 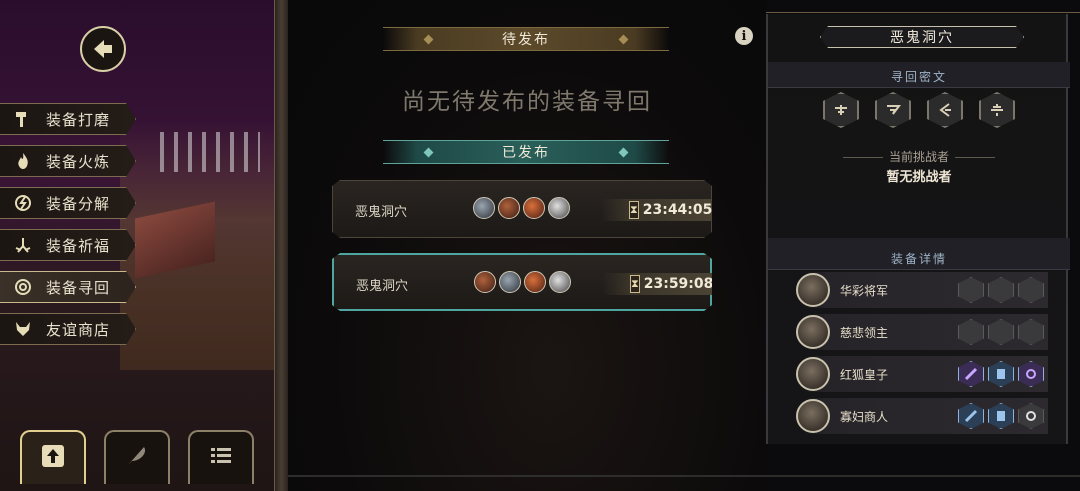 I want to click on quest-timer: ⧗ 23:59:08, so click(x=657, y=284).